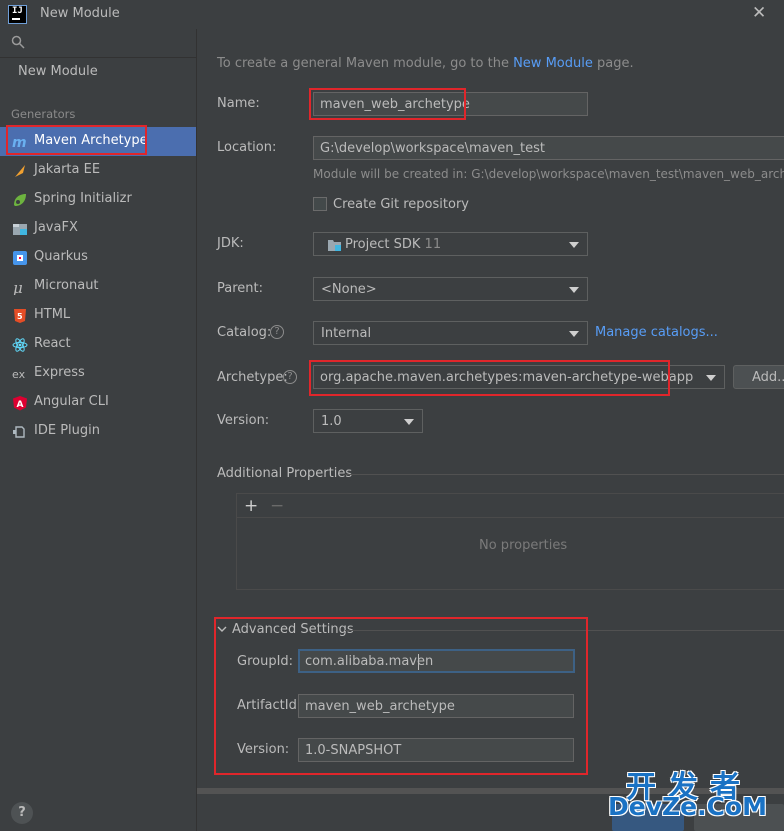 The width and height of the screenshot is (784, 831). What do you see at coordinates (20, 345) in the screenshot?
I see `react-icon` at bounding box center [20, 345].